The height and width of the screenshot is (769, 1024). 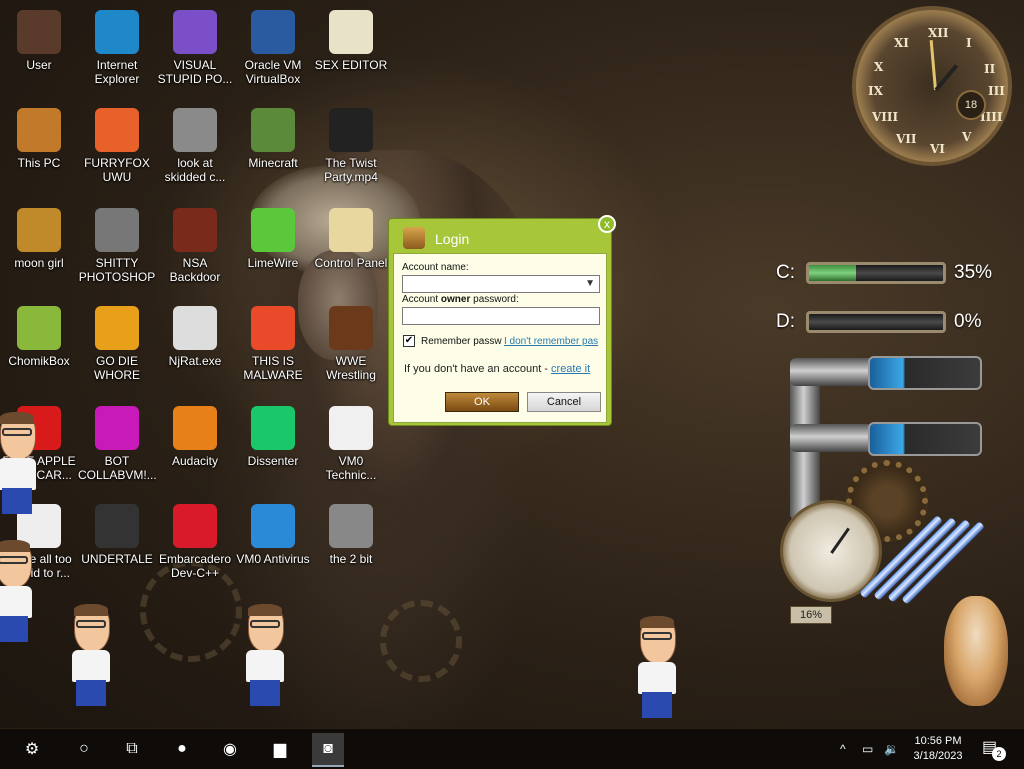 I want to click on steampunk-start-icon: ⚙, so click(x=32, y=749).